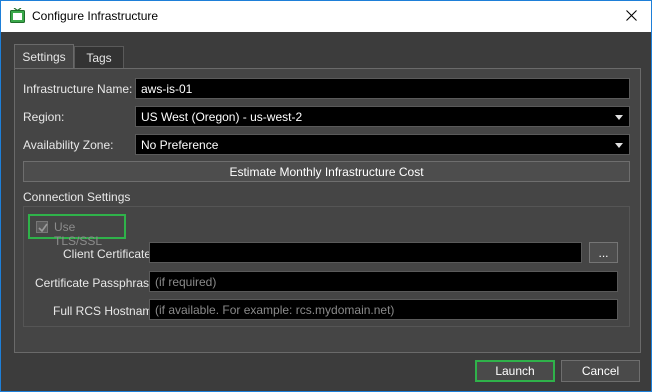 The width and height of the screenshot is (652, 392). What do you see at coordinates (383, 281) in the screenshot?
I see `certificate-passphrase-input: (if required)` at bounding box center [383, 281].